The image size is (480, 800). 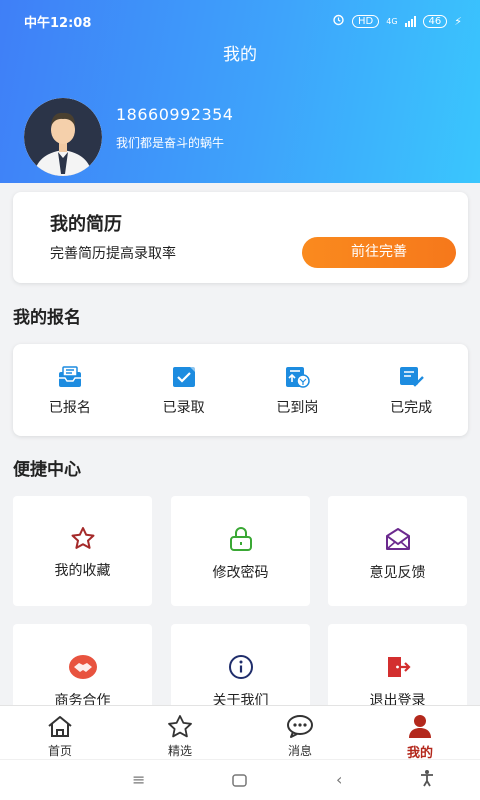 I want to click on applications-card: 已报名 已录取 已到岗 已完成, so click(x=240, y=390).